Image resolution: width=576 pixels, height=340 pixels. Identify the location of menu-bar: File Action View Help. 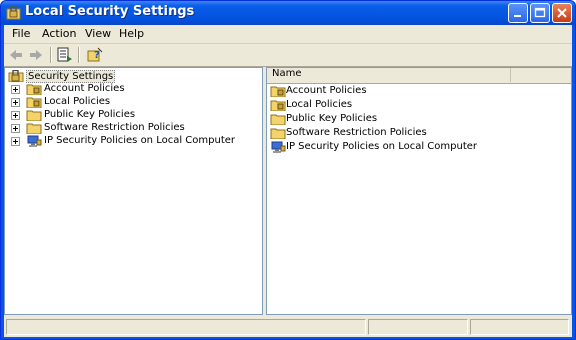
(288, 34).